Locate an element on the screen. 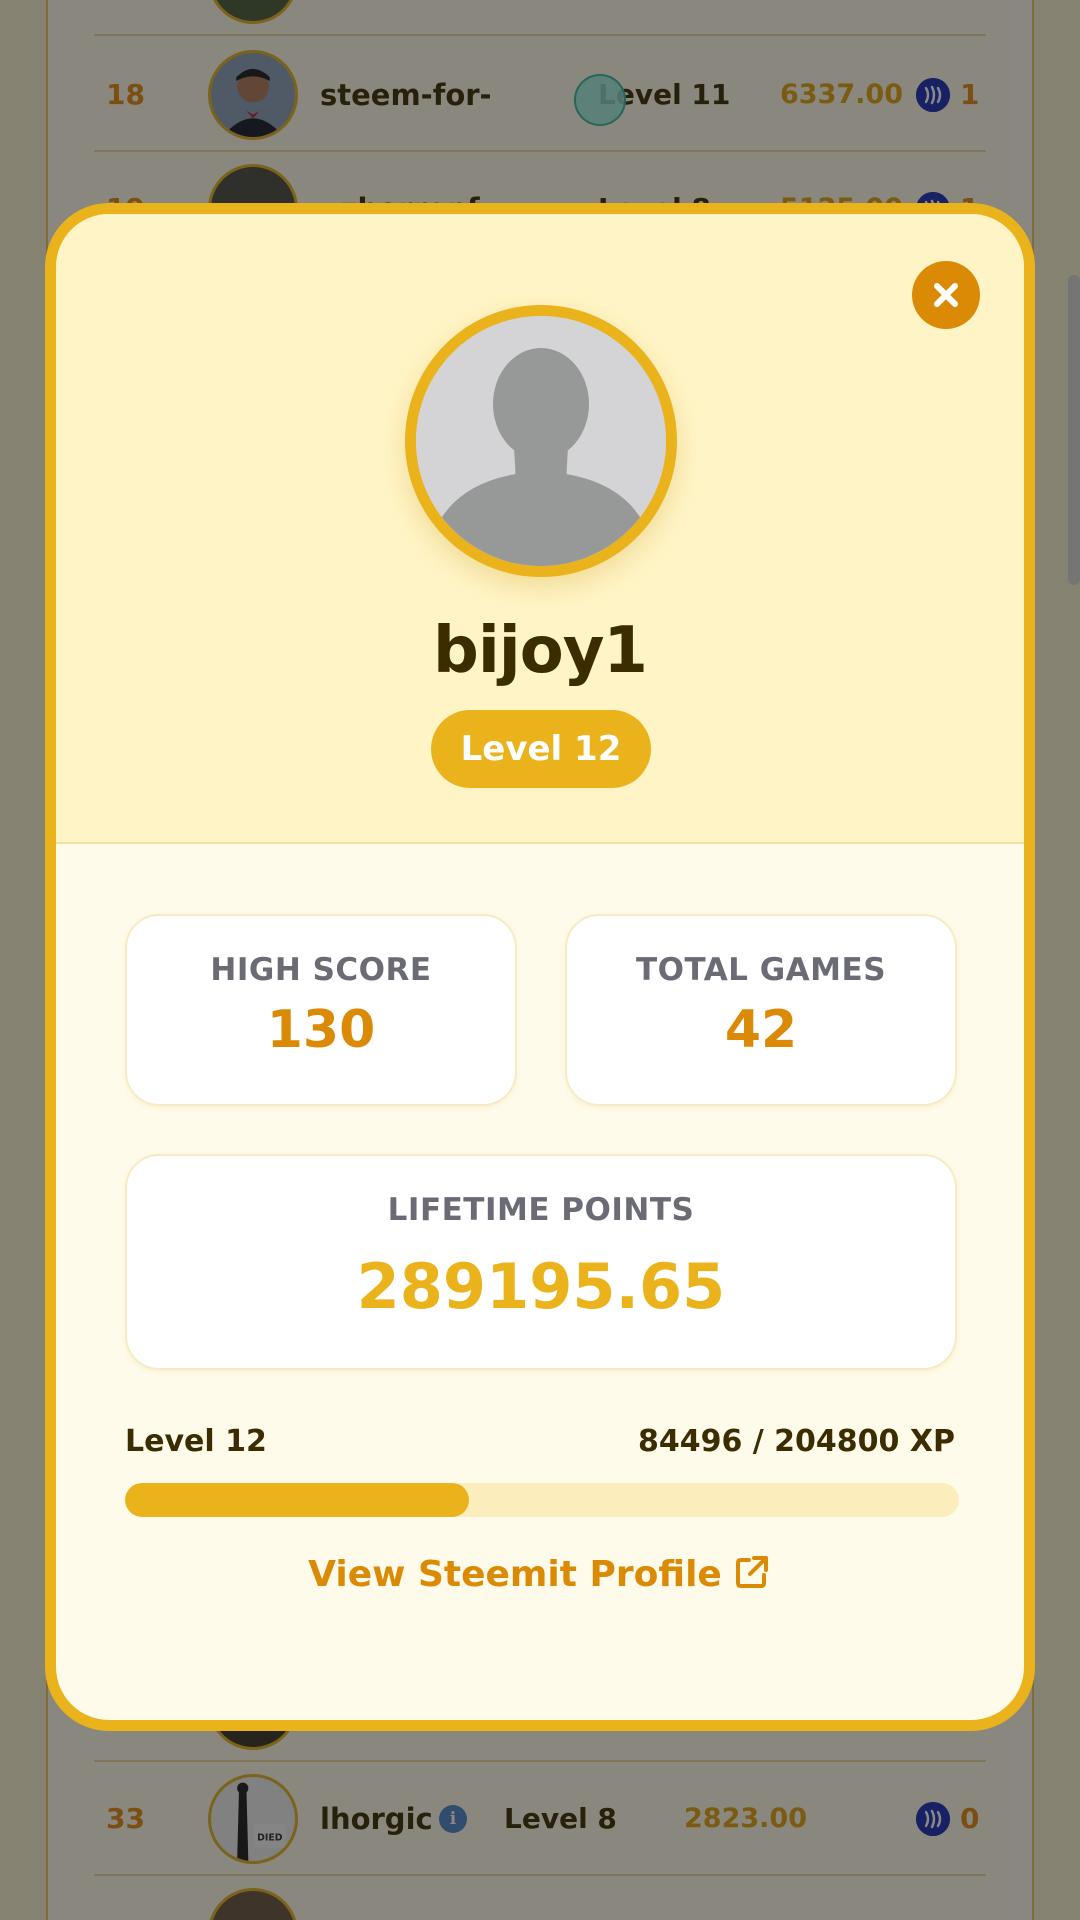 The width and height of the screenshot is (1080, 1920). lifetime-points-label: LIFETIME POINTS is located at coordinates (541, 1210).